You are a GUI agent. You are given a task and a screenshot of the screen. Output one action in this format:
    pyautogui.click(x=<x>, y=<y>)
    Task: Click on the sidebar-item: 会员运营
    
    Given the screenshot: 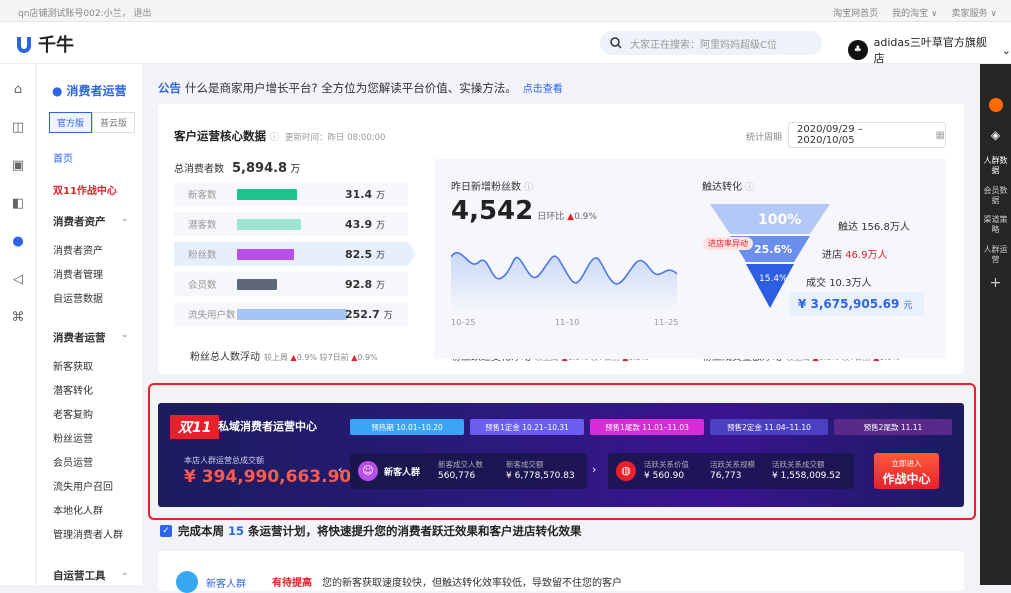 What is the action you would take?
    pyautogui.click(x=73, y=461)
    